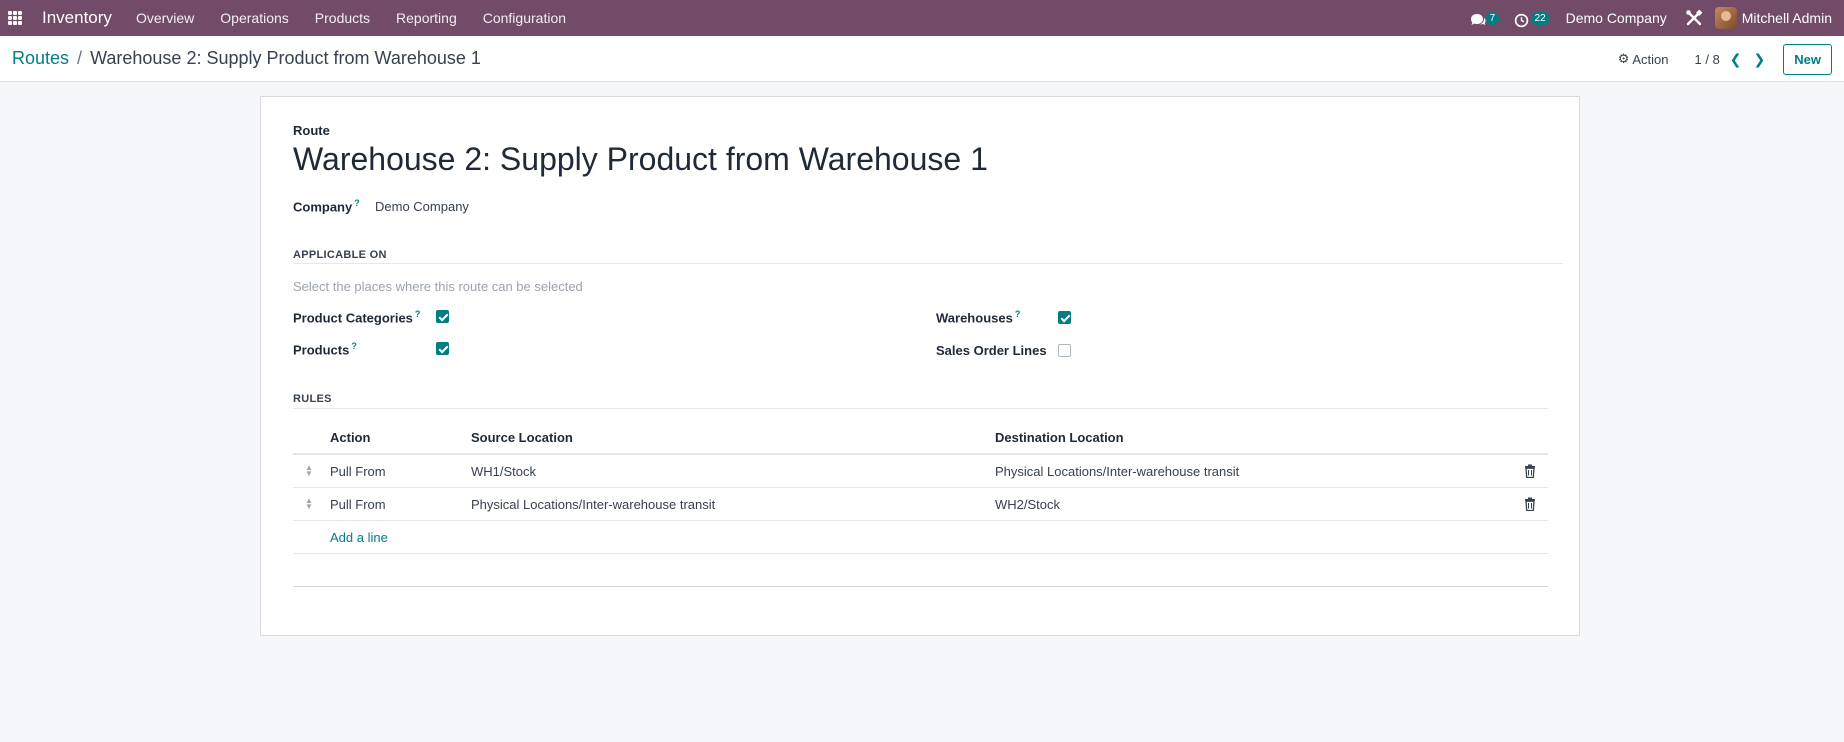  Describe the element at coordinates (974, 318) in the screenshot. I see `warehouses-label-text: Warehouses` at that location.